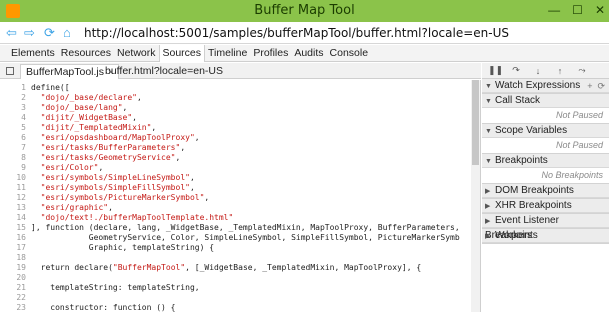 Image resolution: width=609 pixels, height=312 pixels. What do you see at coordinates (533, 205) in the screenshot?
I see `section-title: XHR Breakpoints` at bounding box center [533, 205].